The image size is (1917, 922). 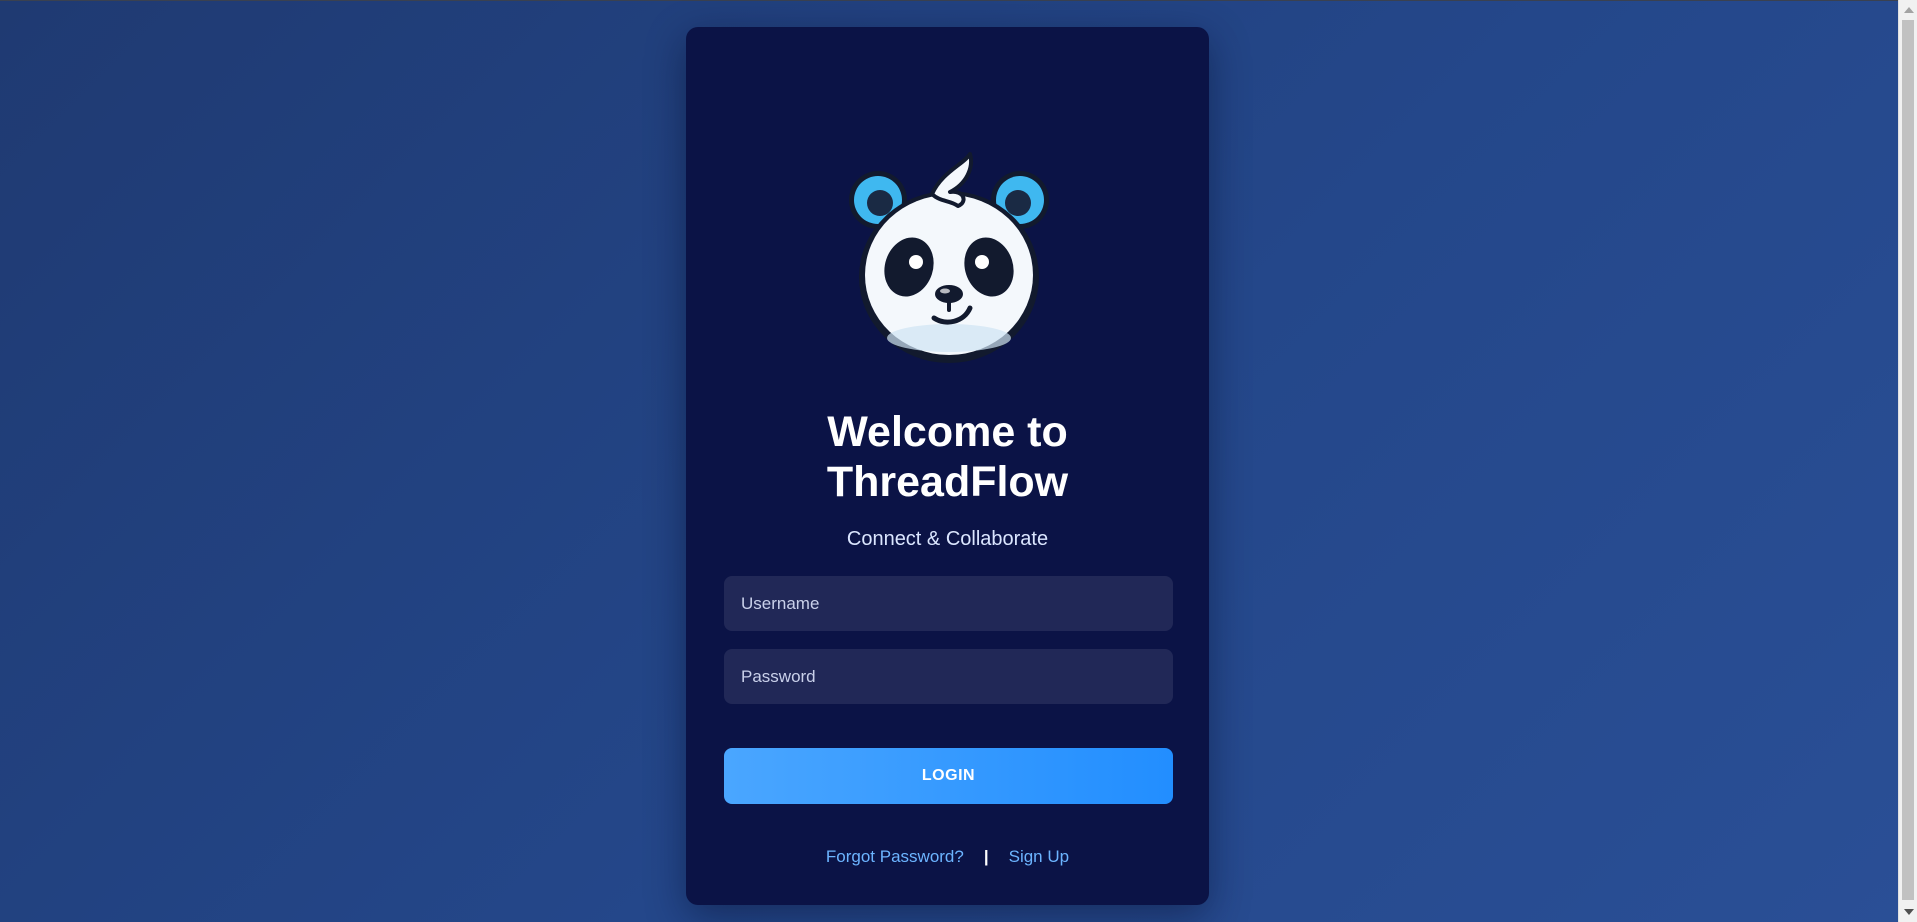 What do you see at coordinates (948, 603) in the screenshot?
I see `username-input` at bounding box center [948, 603].